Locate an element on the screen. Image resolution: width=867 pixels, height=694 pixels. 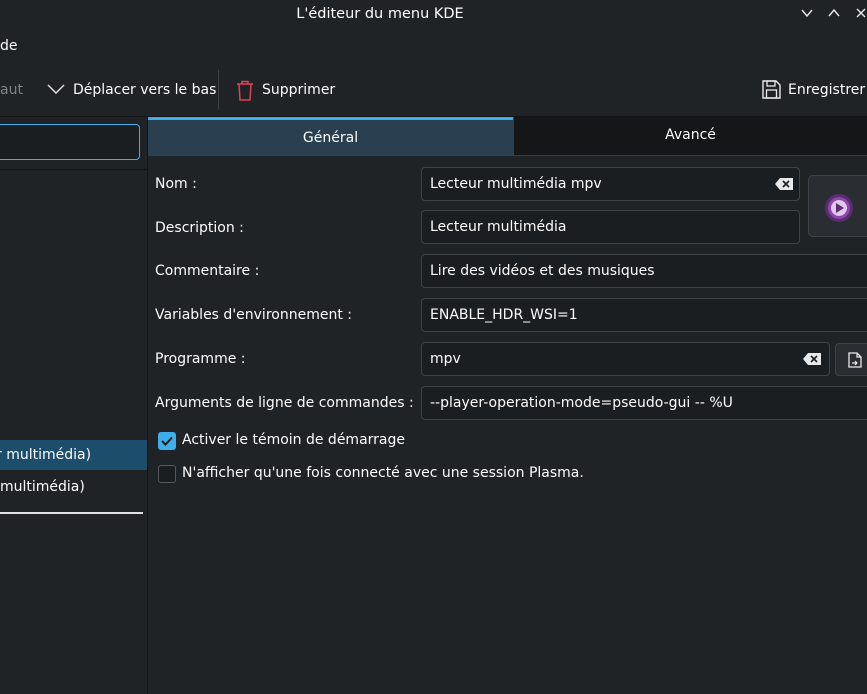
startup-notify-label: Activer le témoin de démarrage is located at coordinates (293, 440).